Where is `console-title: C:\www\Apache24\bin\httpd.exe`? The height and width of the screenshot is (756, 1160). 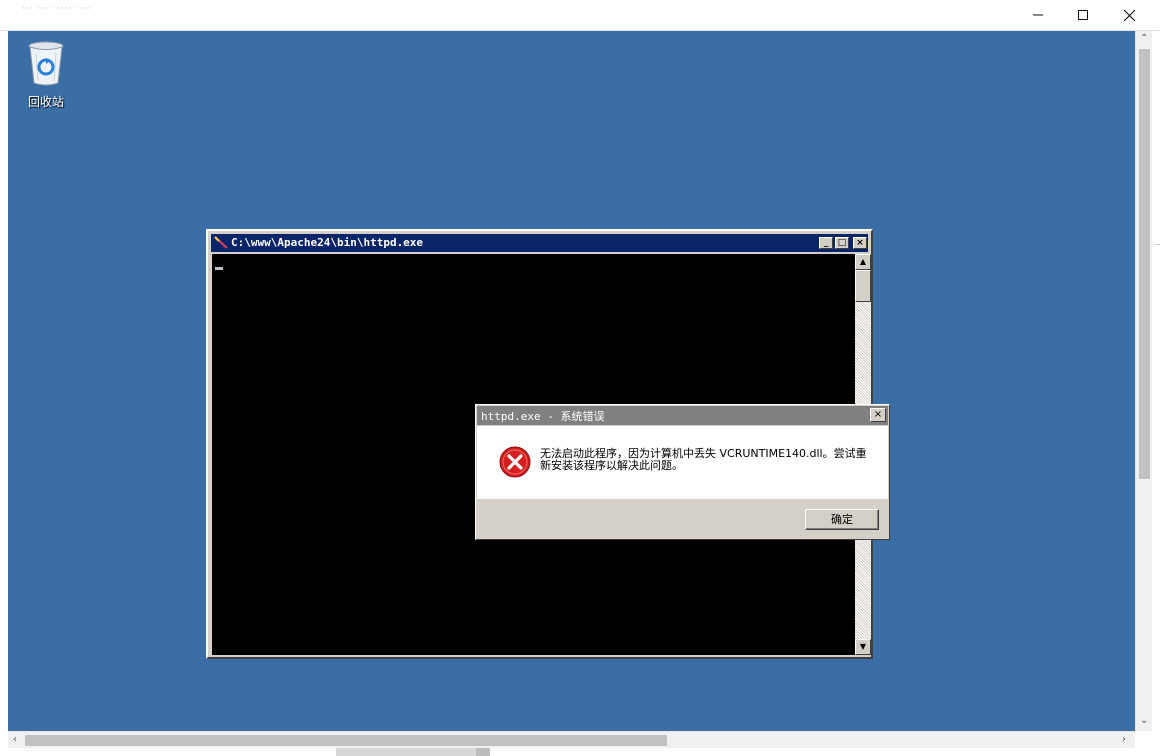 console-title: C:\www\Apache24\bin\httpd.exe is located at coordinates (327, 242).